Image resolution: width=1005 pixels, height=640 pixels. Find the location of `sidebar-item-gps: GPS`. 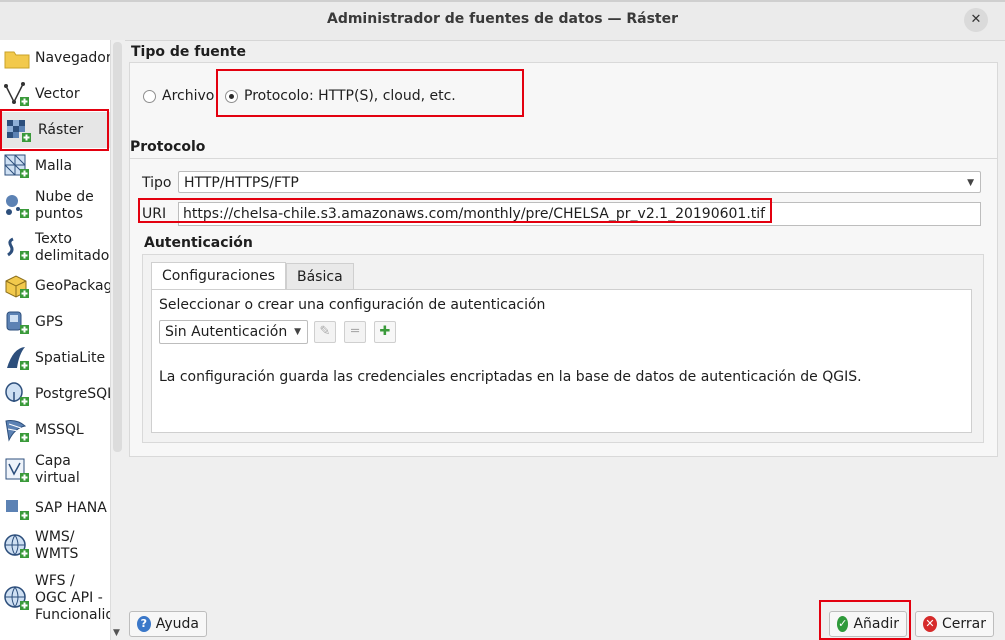

sidebar-item-gps: GPS is located at coordinates (55, 322).